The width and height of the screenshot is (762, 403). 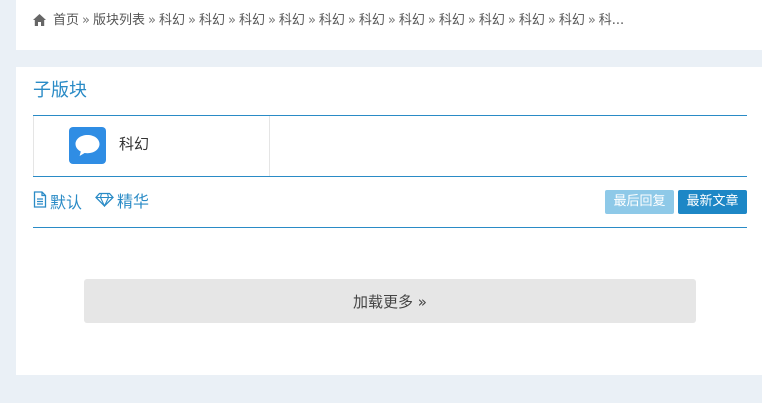 What do you see at coordinates (134, 144) in the screenshot?
I see `subforum-name: 科幻` at bounding box center [134, 144].